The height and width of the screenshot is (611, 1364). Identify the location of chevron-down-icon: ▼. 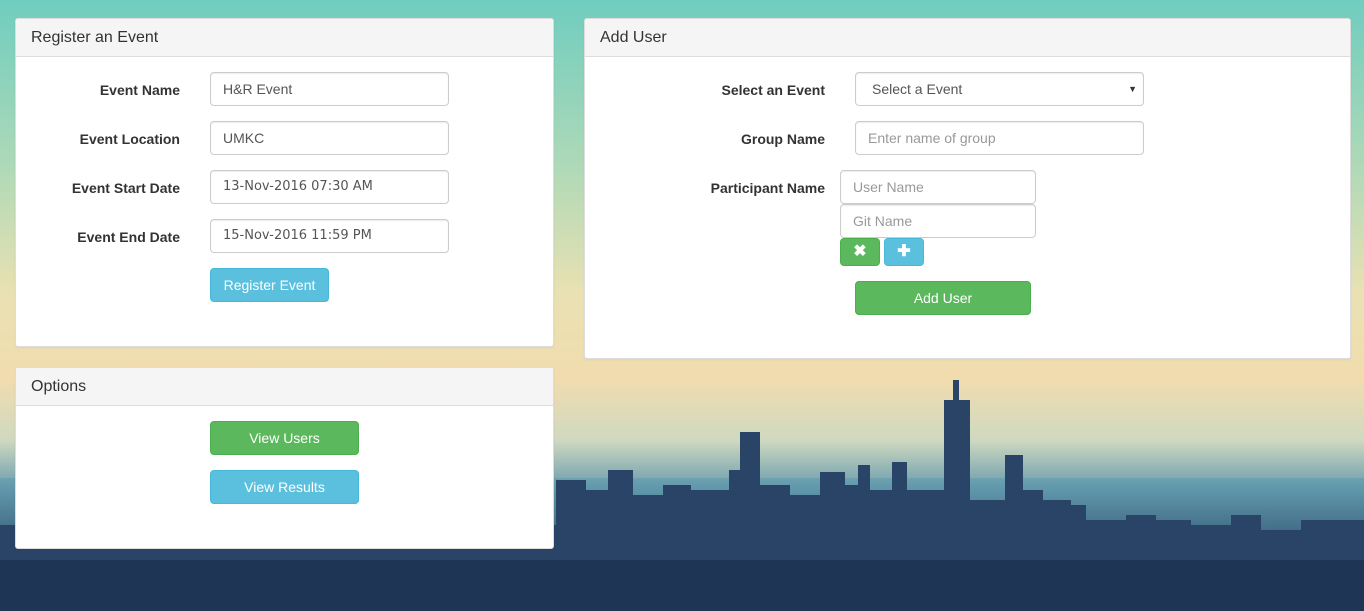
(1132, 89).